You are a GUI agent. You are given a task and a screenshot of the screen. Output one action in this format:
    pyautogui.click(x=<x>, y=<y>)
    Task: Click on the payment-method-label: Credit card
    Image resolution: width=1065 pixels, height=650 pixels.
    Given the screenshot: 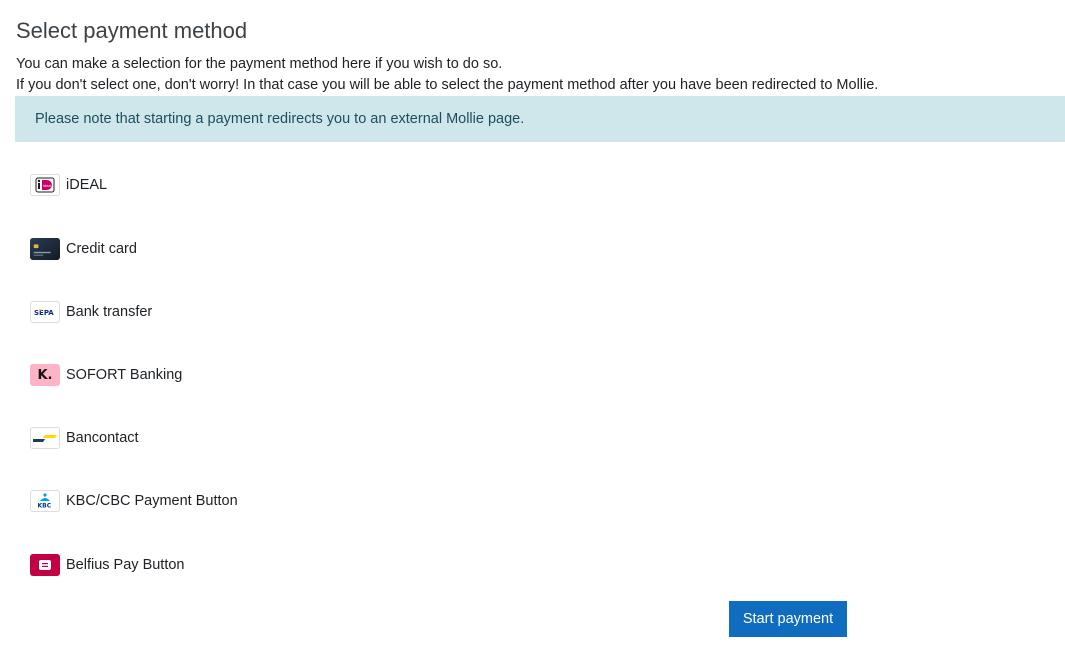 What is the action you would take?
    pyautogui.click(x=101, y=249)
    